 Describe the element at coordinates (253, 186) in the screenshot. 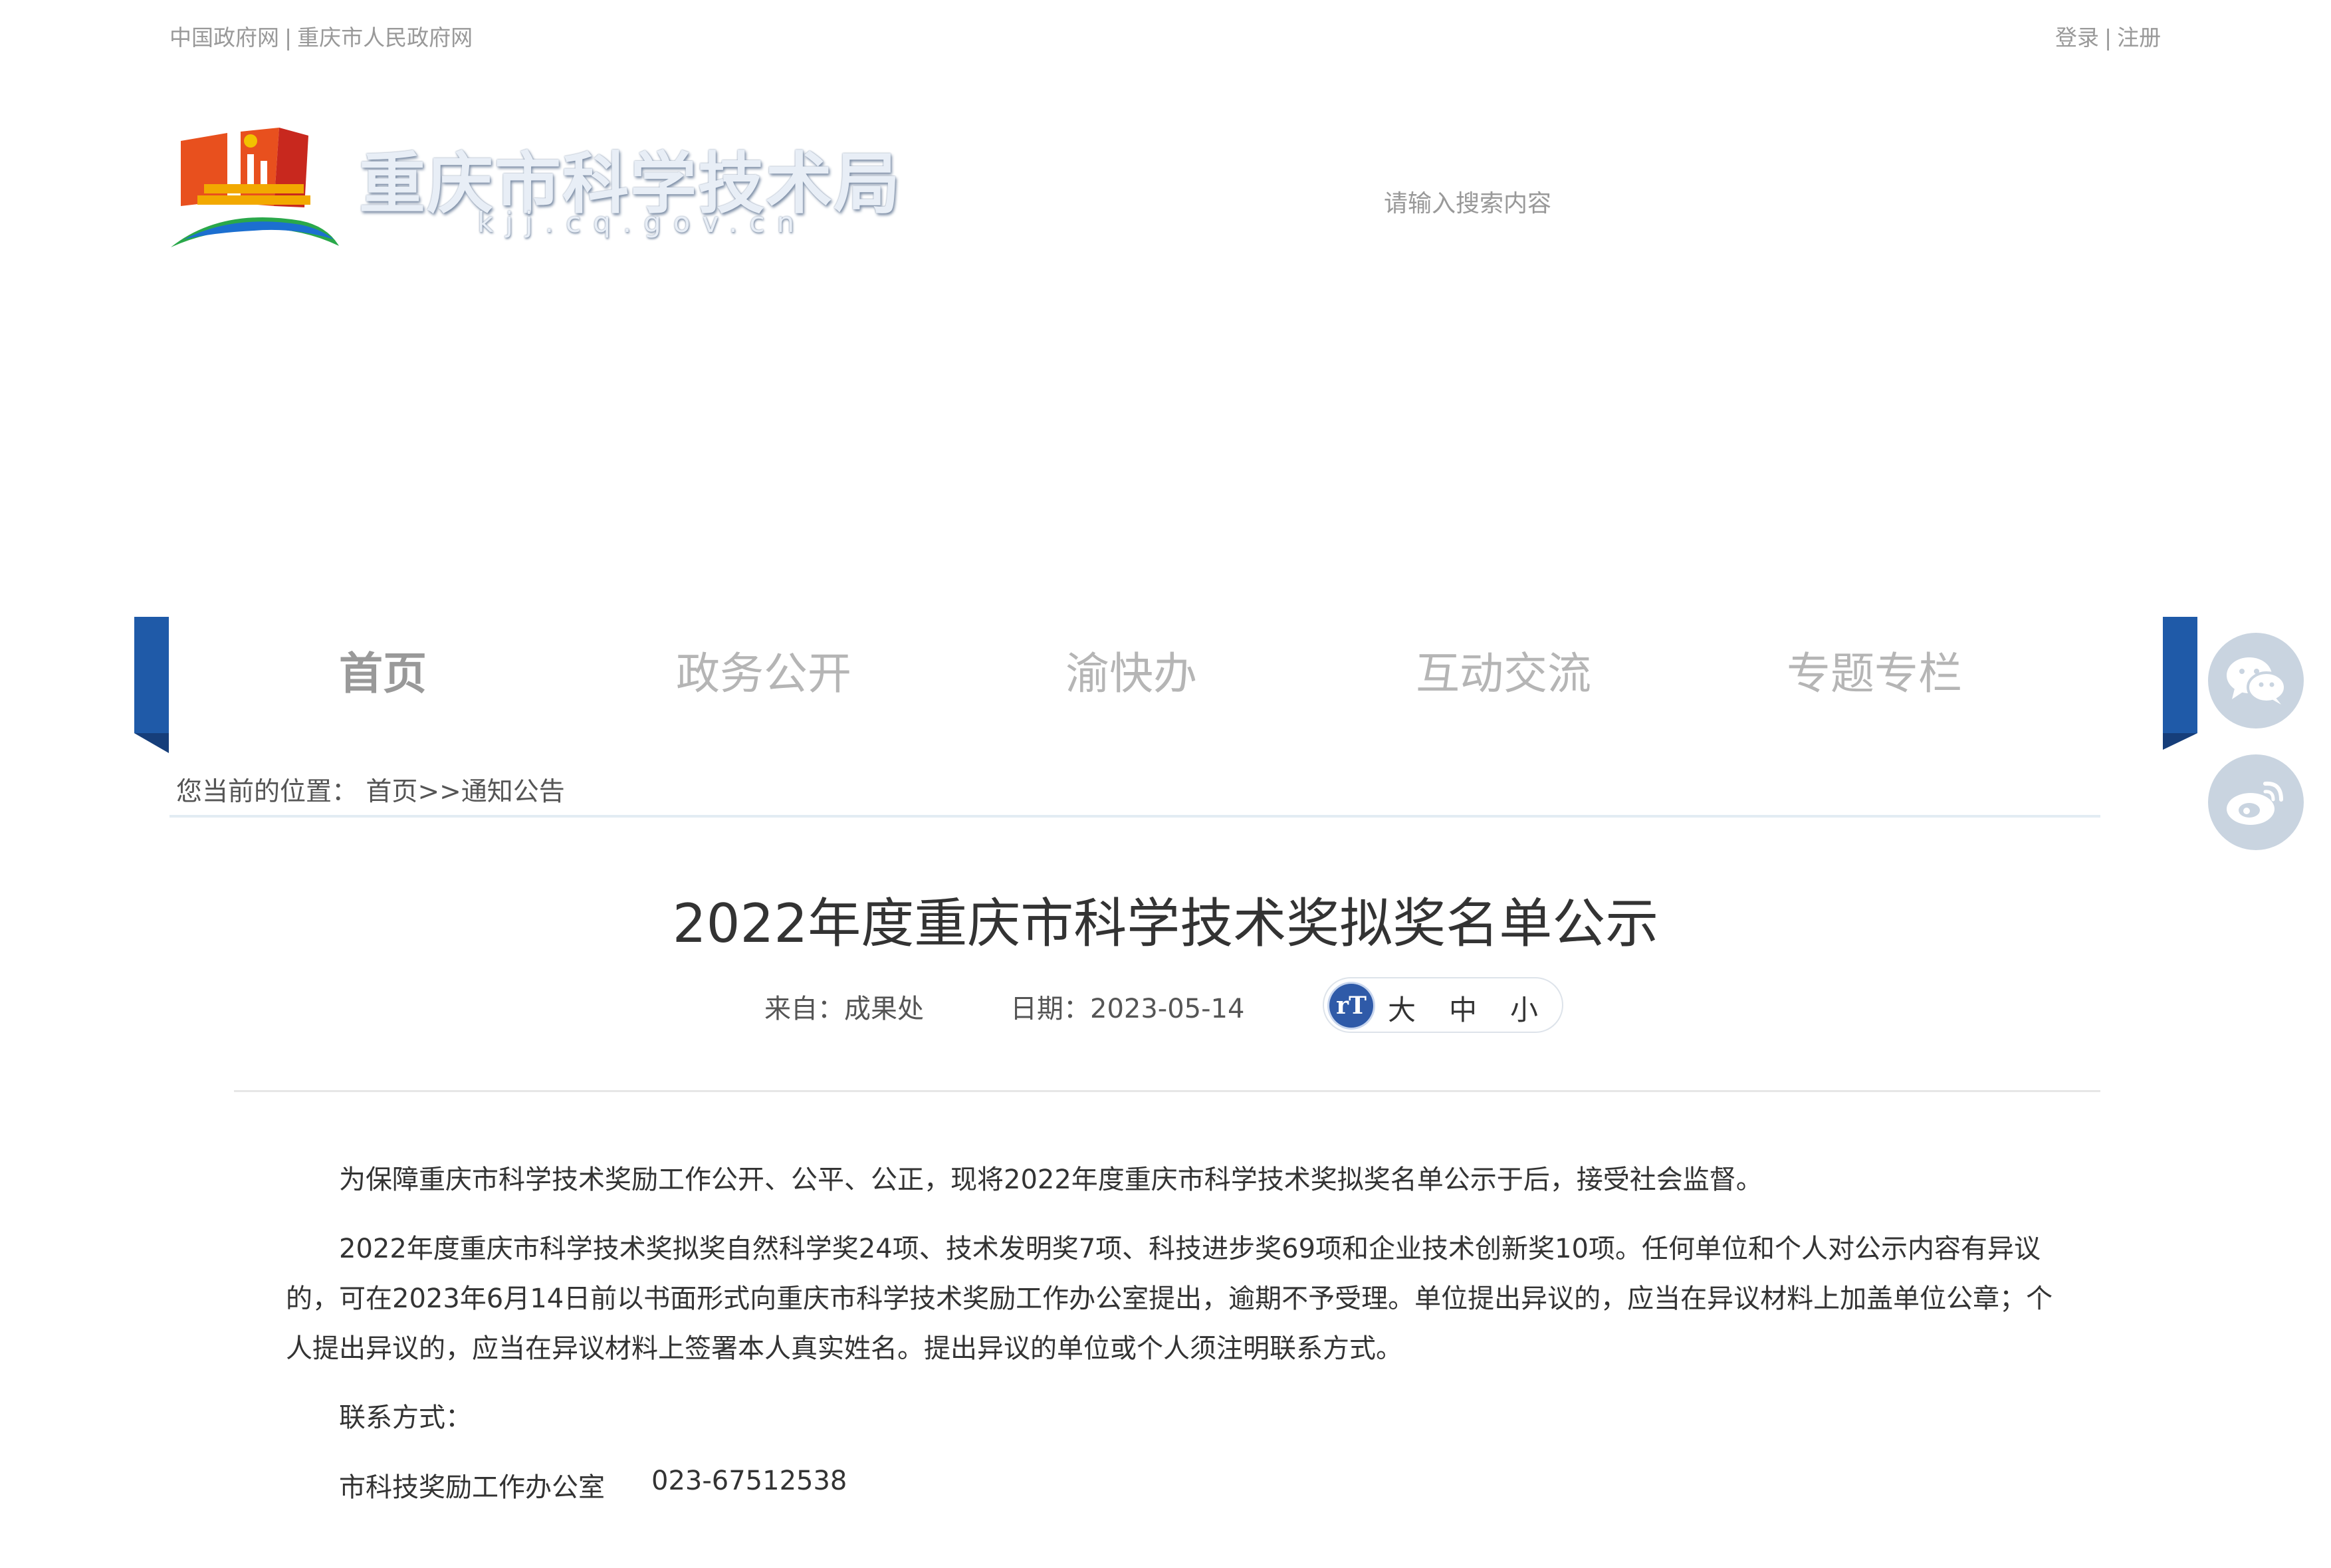

I see `logo-emblem` at that location.